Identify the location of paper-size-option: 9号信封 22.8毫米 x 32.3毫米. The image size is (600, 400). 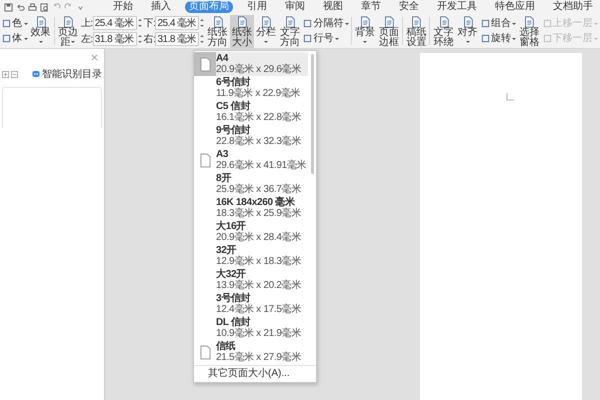
(251, 136).